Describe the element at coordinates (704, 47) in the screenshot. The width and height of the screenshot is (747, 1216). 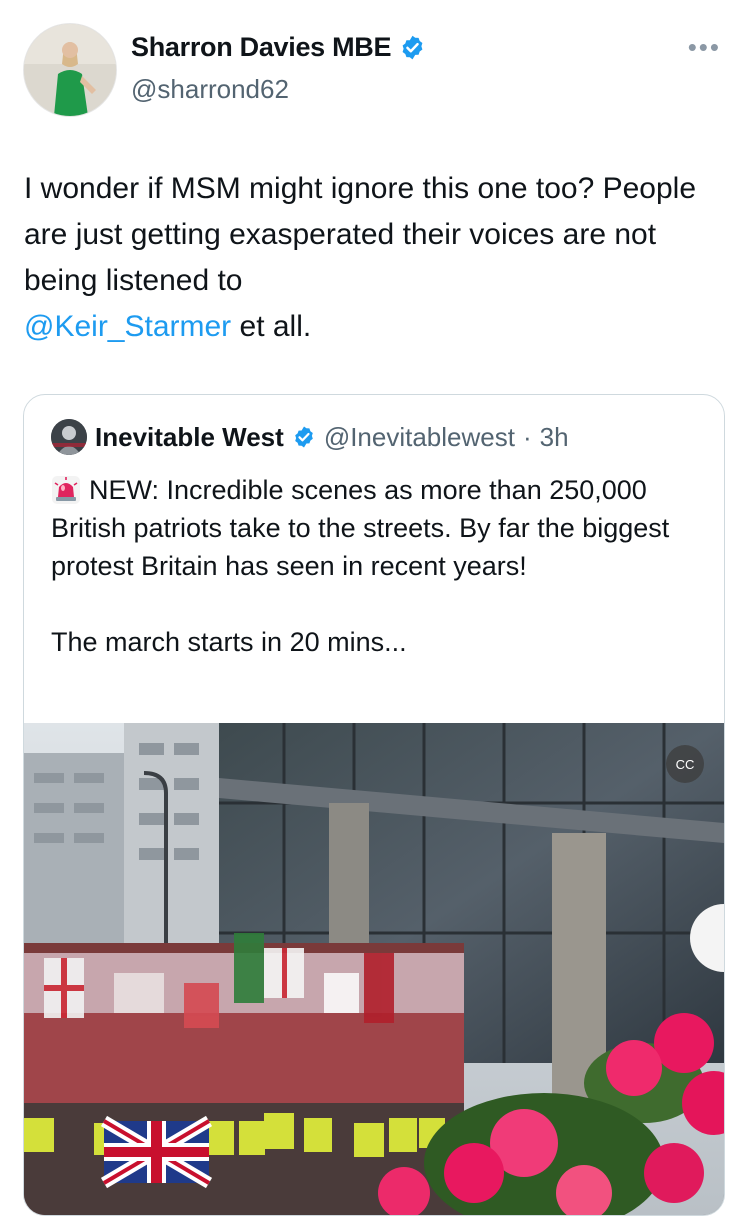
I see `more-options-icon: •••` at that location.